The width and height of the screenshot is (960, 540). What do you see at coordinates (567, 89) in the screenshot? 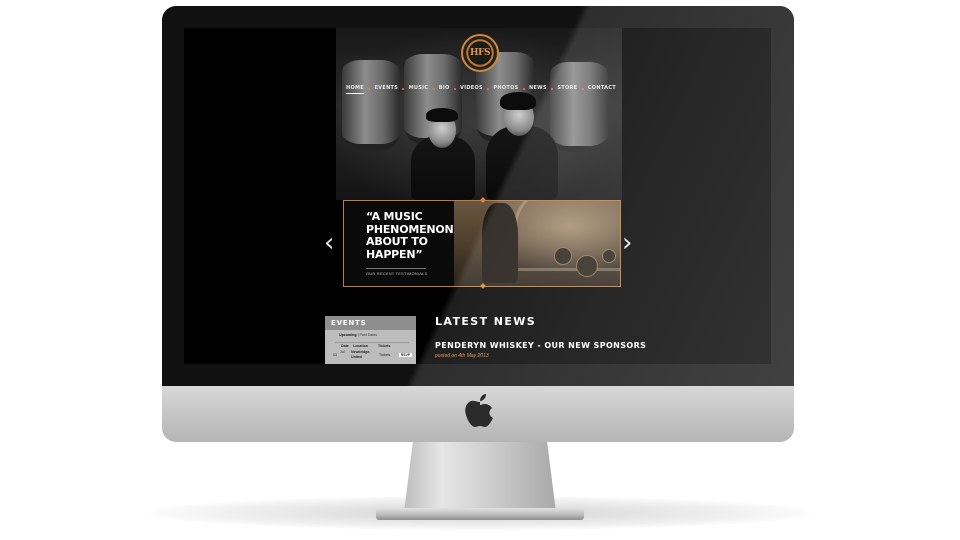
I see `nav-store: STORE` at bounding box center [567, 89].